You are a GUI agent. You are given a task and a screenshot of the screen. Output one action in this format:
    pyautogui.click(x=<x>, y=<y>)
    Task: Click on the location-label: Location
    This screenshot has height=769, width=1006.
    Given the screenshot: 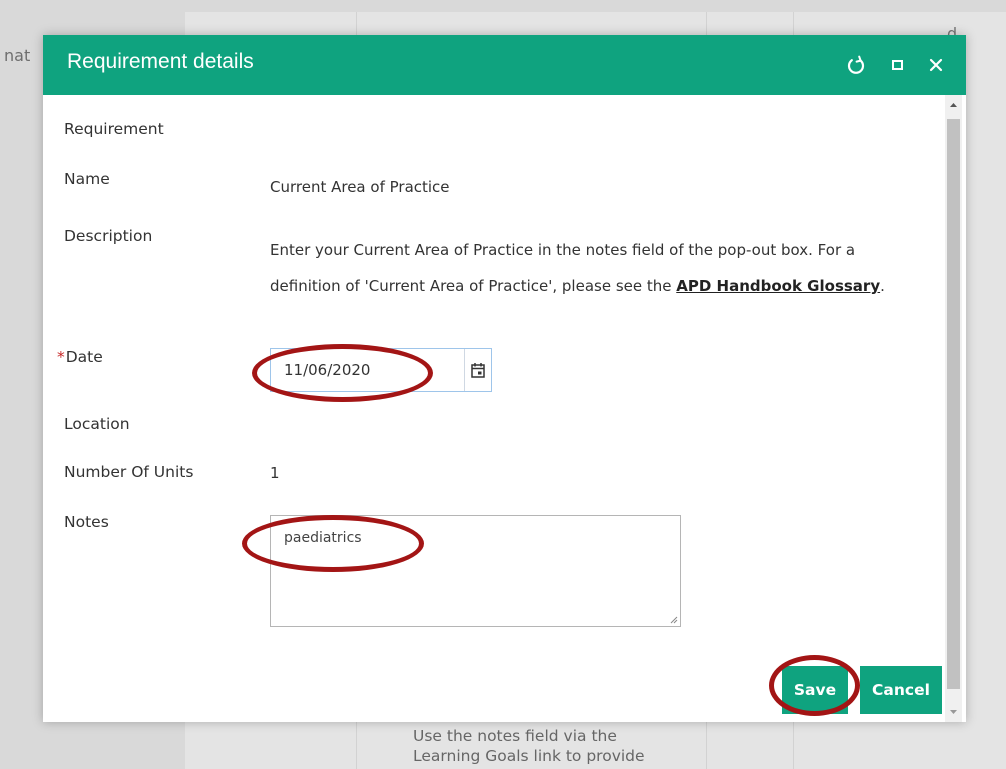 What is the action you would take?
    pyautogui.click(x=97, y=424)
    